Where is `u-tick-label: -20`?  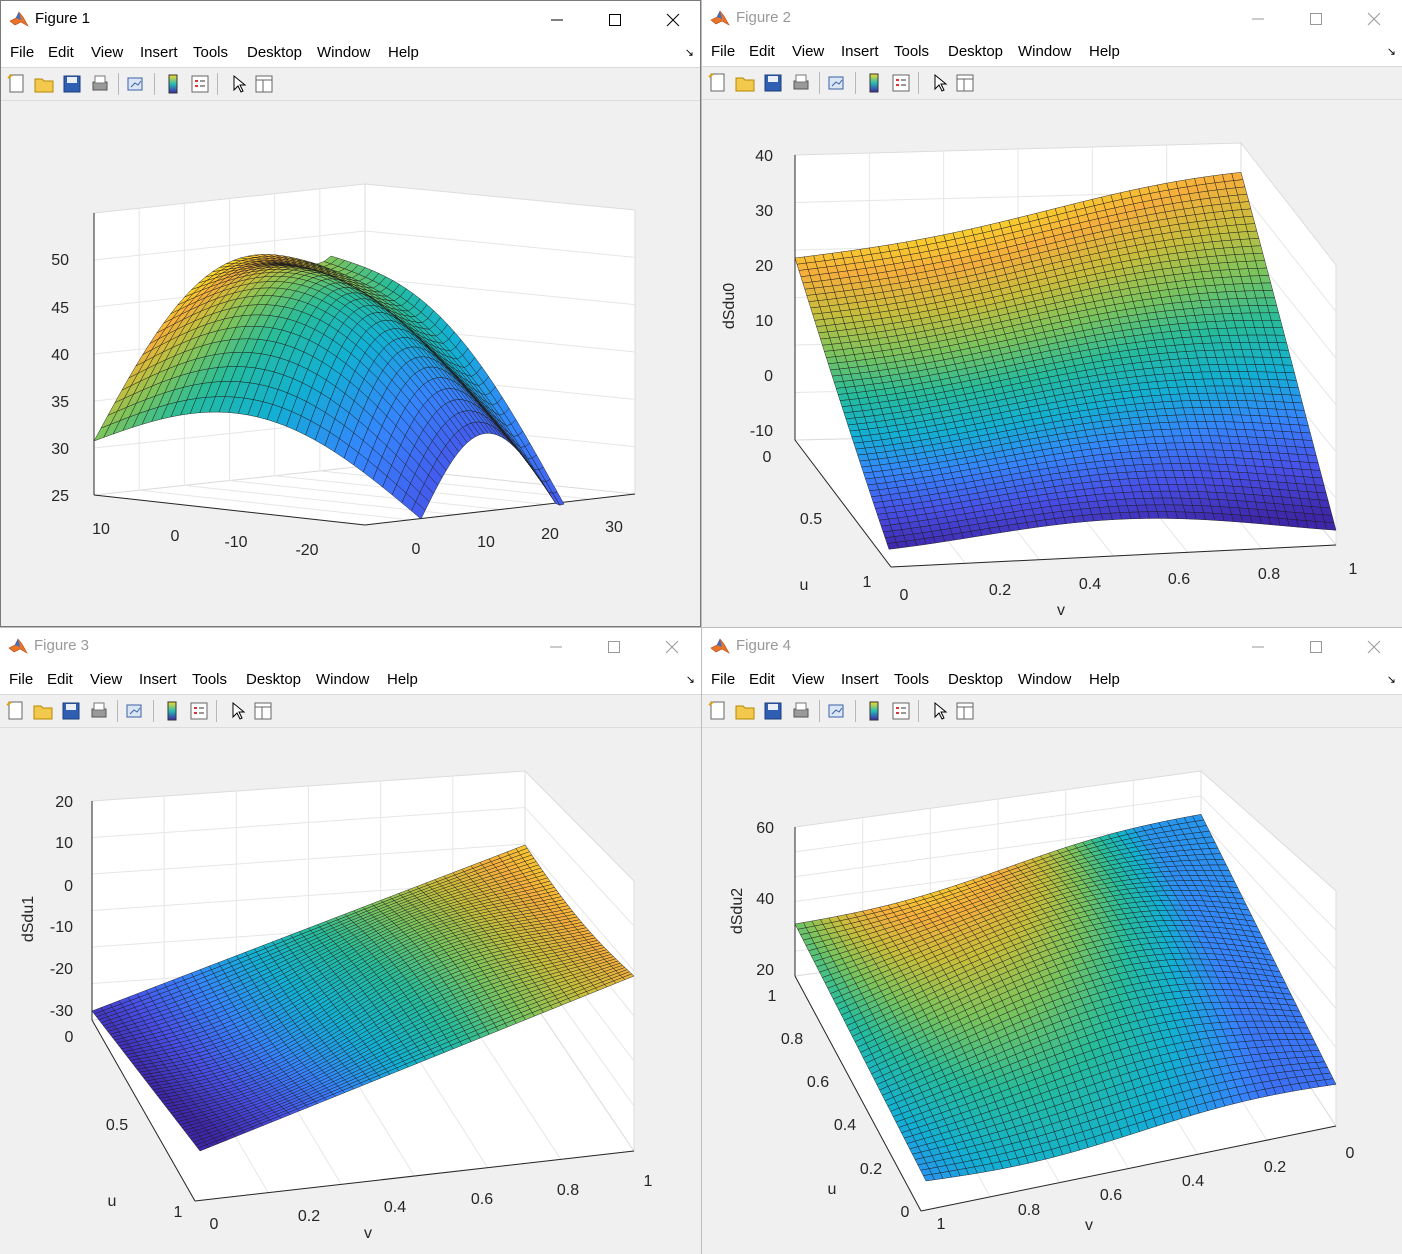
u-tick-label: -20 is located at coordinates (306, 550).